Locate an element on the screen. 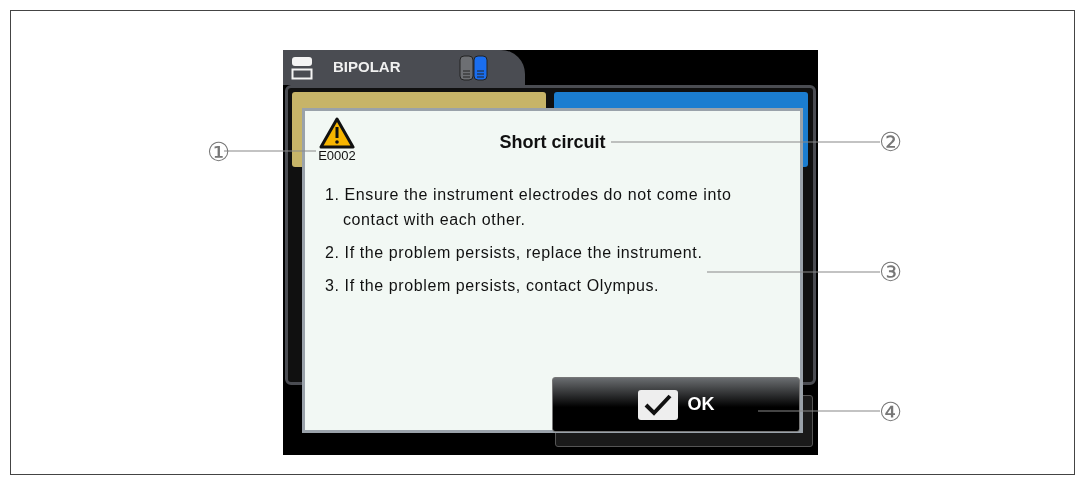 This screenshot has width=1084, height=484. dialog-title: Short circuit is located at coordinates (552, 142).